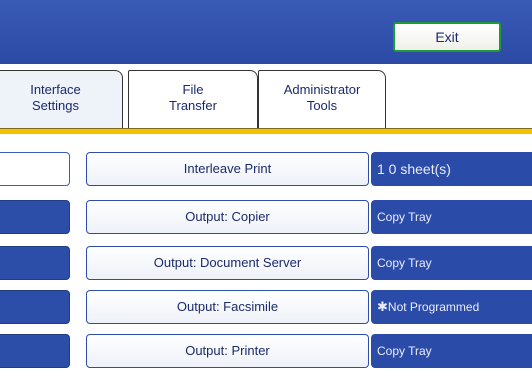  I want to click on tab-label-line1: Administrator, so click(322, 89).